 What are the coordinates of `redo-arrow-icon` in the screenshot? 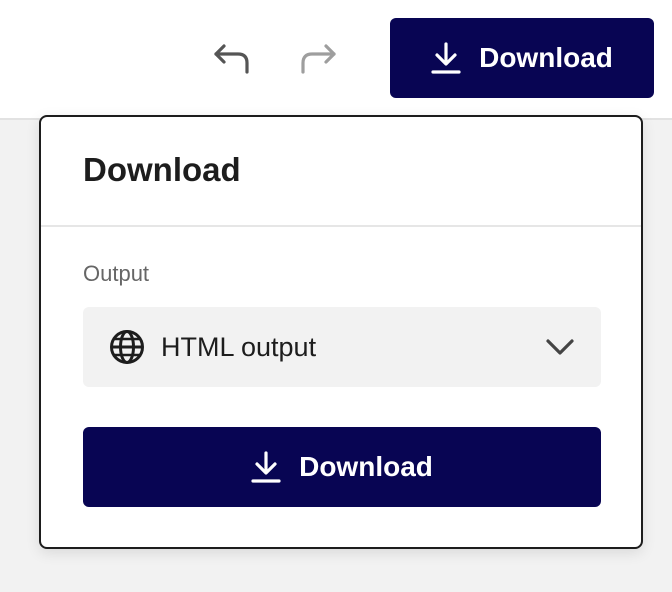 It's located at (318, 59).